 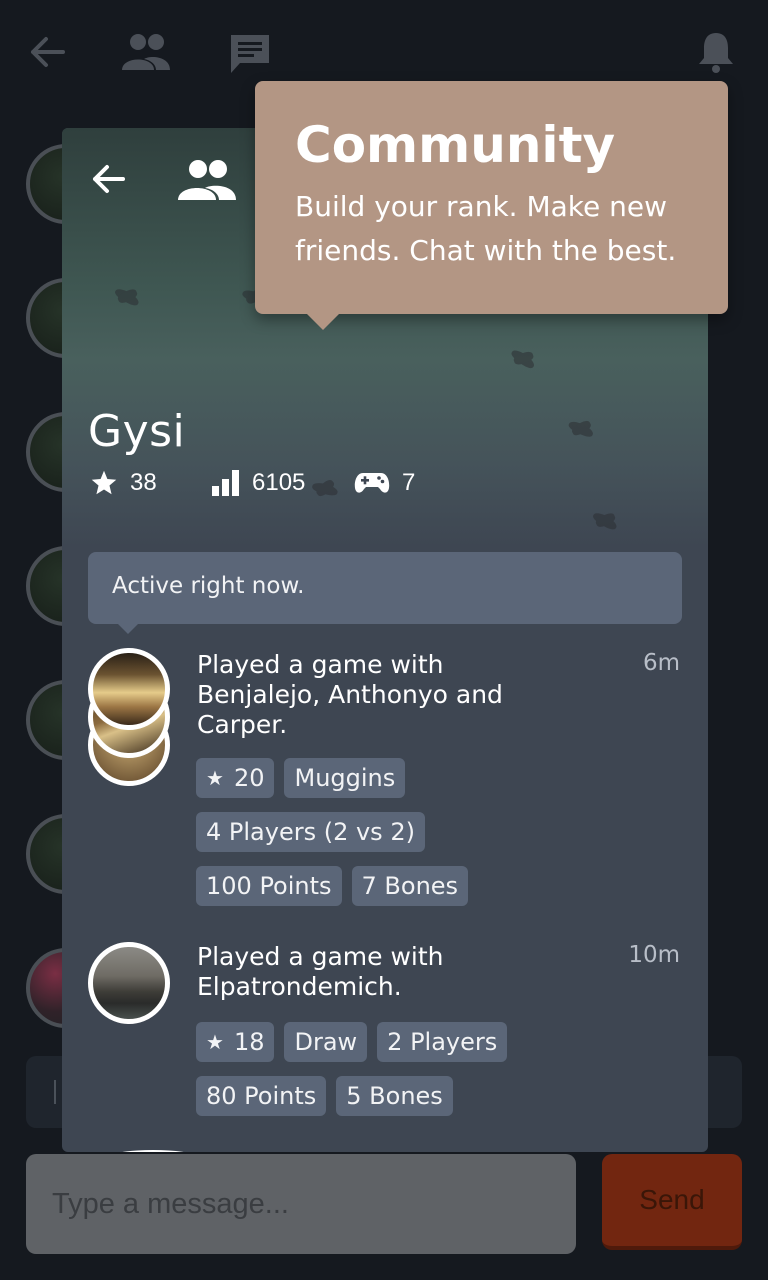 What do you see at coordinates (654, 955) in the screenshot?
I see `activity-time: 10m` at bounding box center [654, 955].